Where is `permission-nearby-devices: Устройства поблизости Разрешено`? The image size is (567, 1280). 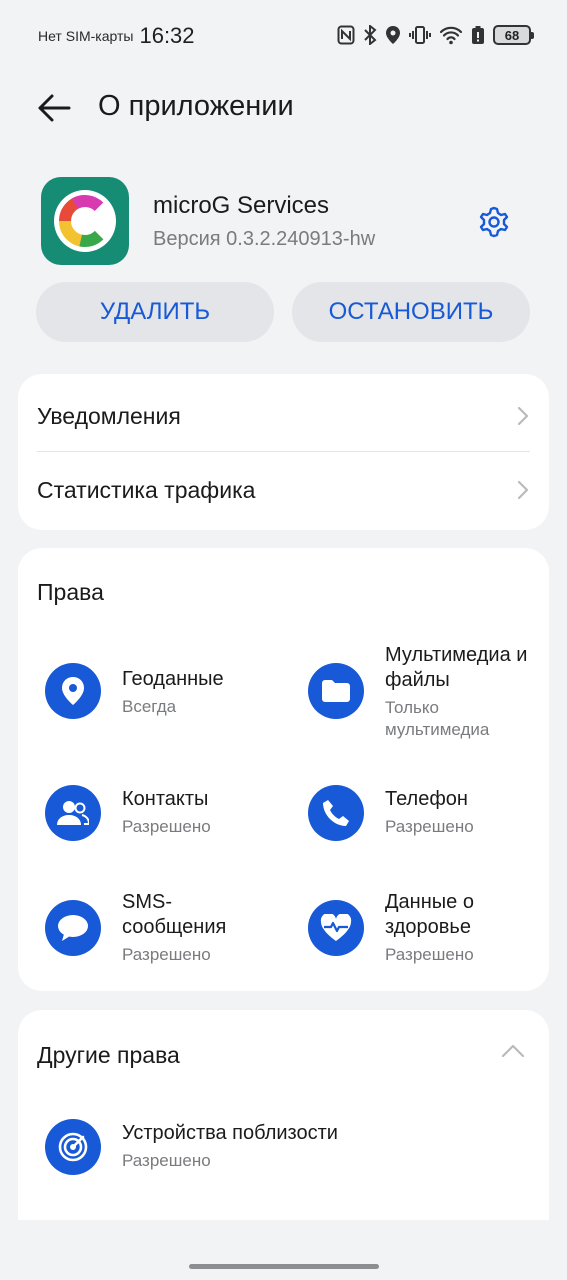
permission-nearby-devices: Устройства поблизости Разрешено is located at coordinates (191, 1147).